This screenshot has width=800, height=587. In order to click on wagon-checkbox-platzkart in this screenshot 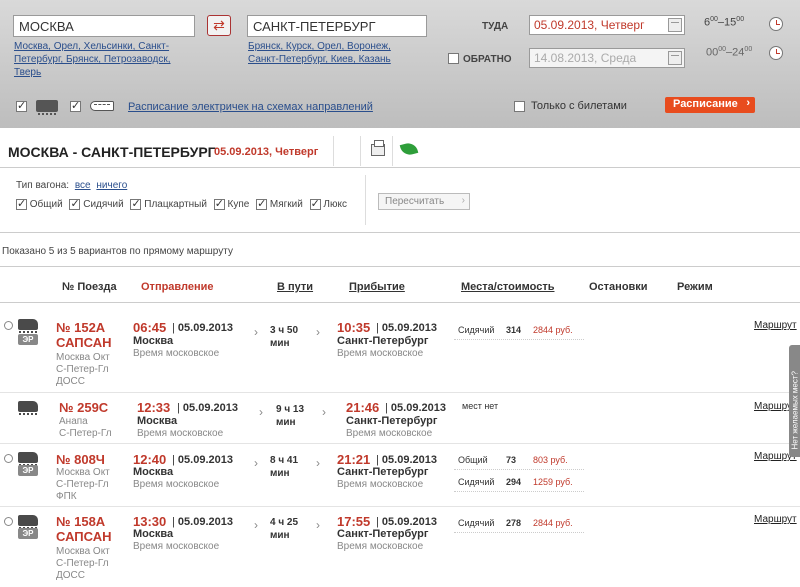, I will do `click(136, 203)`.